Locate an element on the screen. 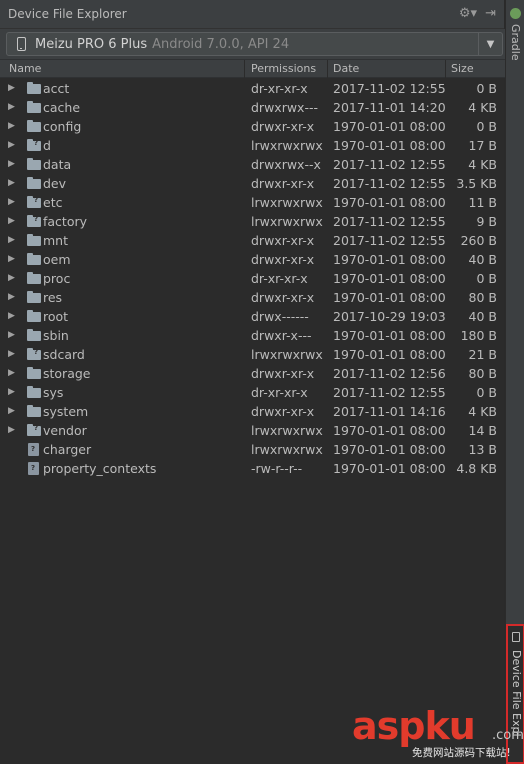 The image size is (524, 764). column-header-permissions: Permissions is located at coordinates (287, 69).